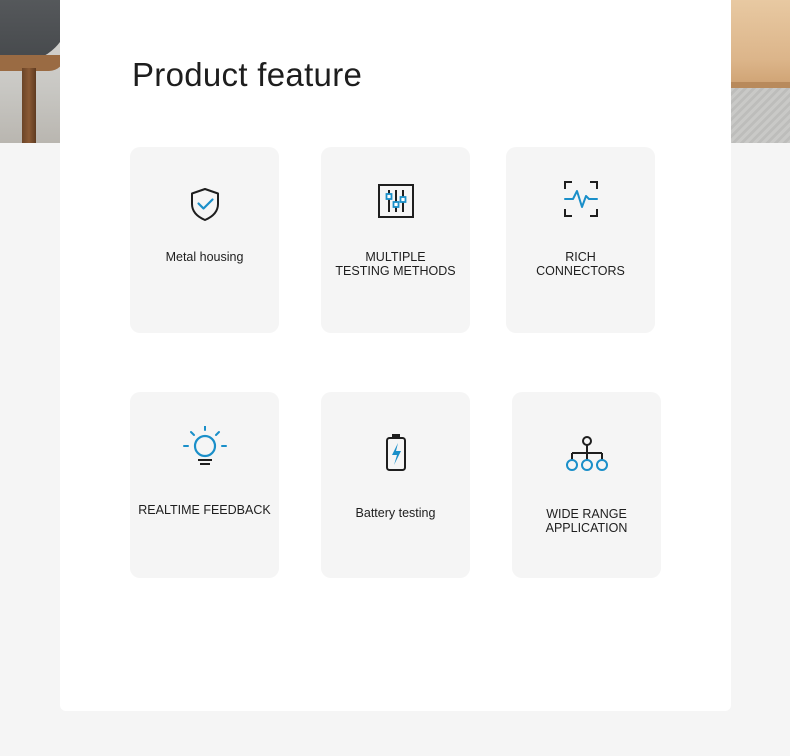  Describe the element at coordinates (204, 240) in the screenshot. I see `feature-card-metal-housing: Metal housing` at that location.